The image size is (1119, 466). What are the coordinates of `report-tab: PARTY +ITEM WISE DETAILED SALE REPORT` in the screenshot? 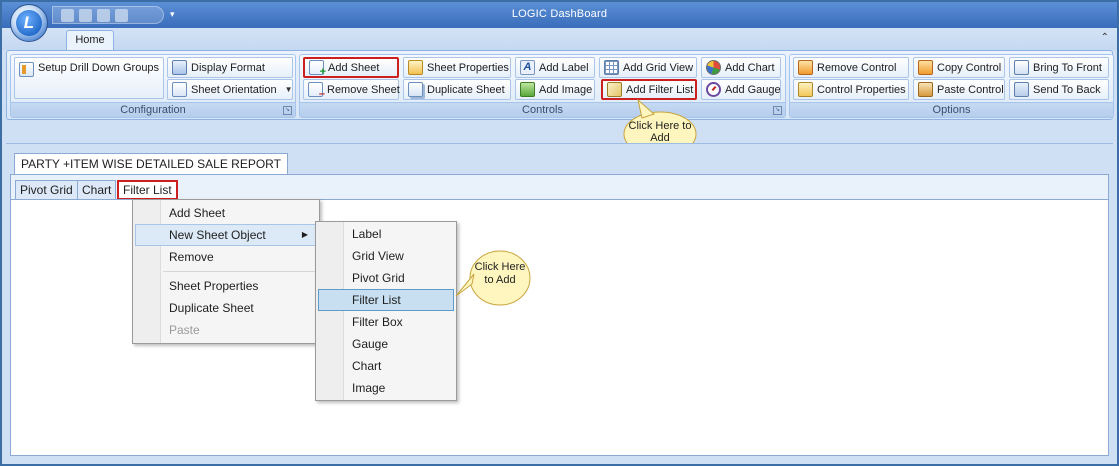 It's located at (151, 163).